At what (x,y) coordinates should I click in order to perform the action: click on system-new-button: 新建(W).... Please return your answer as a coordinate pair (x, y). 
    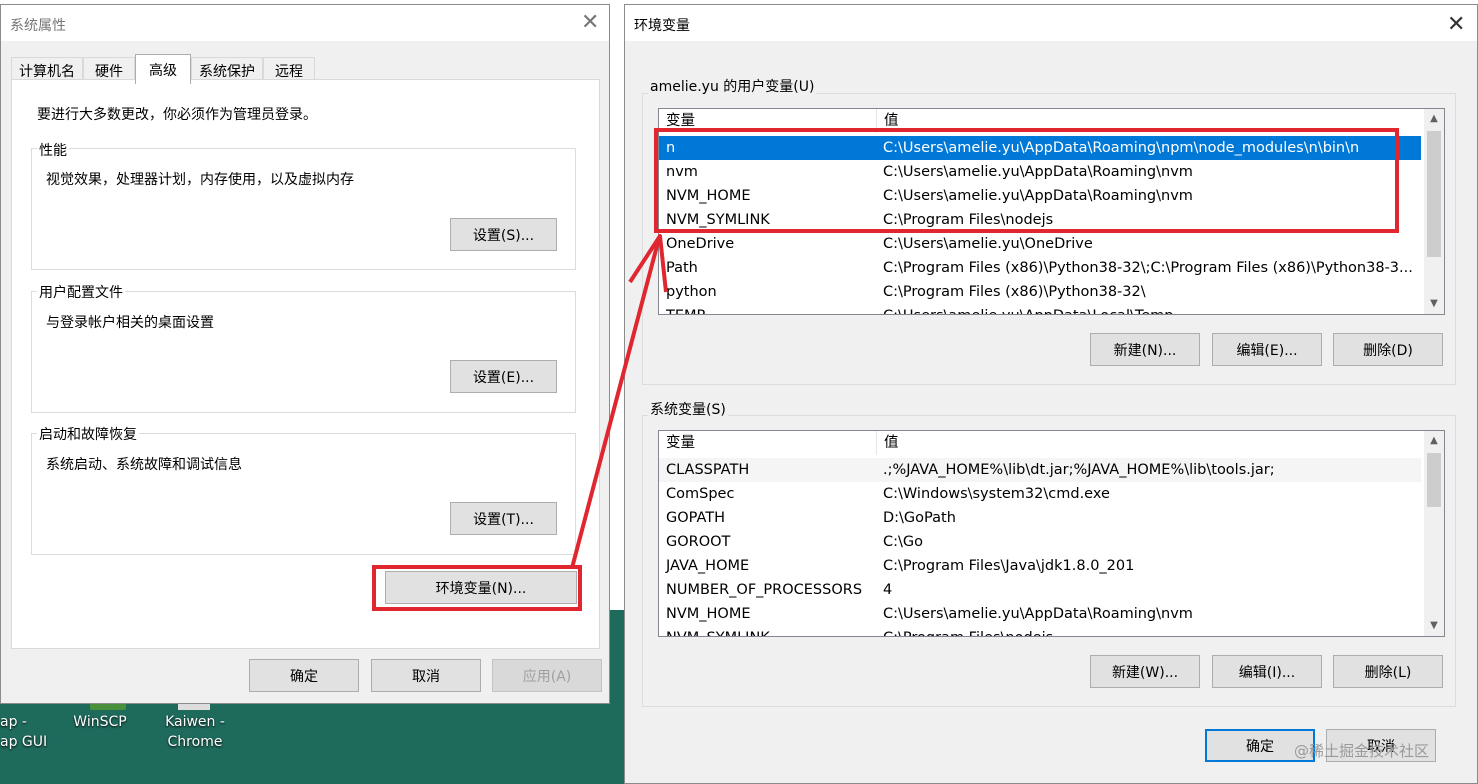
    Looking at the image, I should click on (1145, 671).